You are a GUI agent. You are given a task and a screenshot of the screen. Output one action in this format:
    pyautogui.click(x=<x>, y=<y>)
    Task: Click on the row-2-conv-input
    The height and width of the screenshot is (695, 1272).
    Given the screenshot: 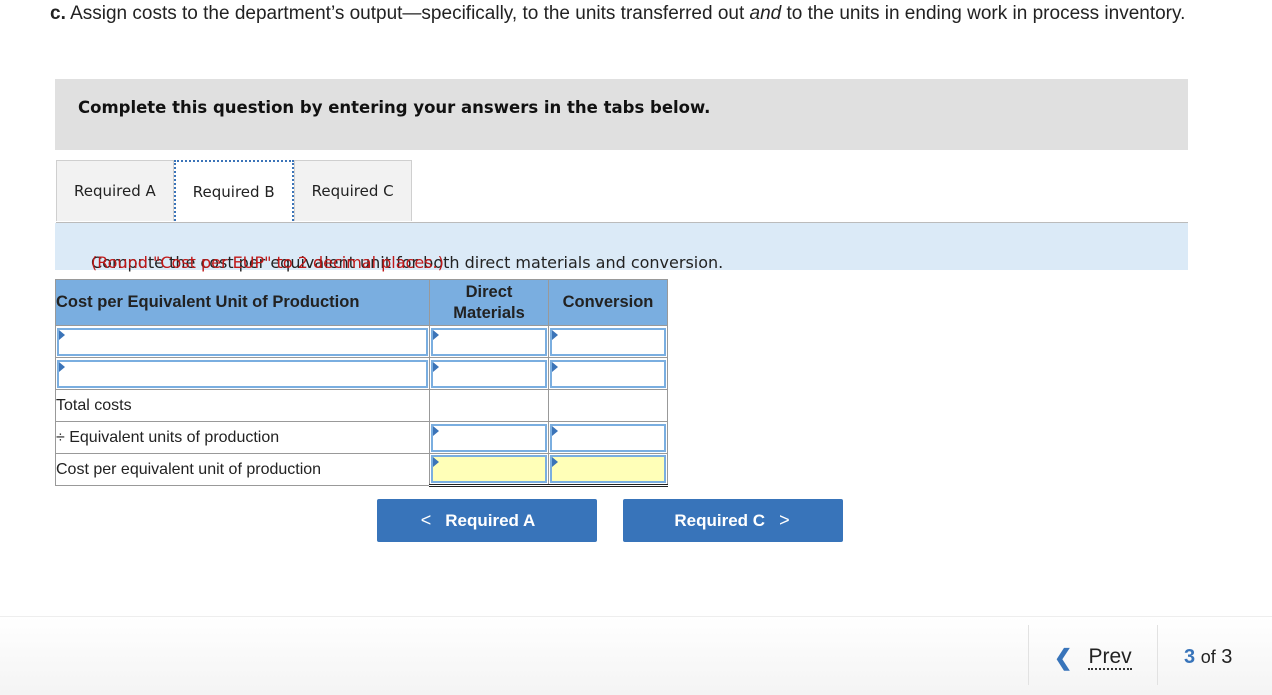 What is the action you would take?
    pyautogui.click(x=608, y=373)
    